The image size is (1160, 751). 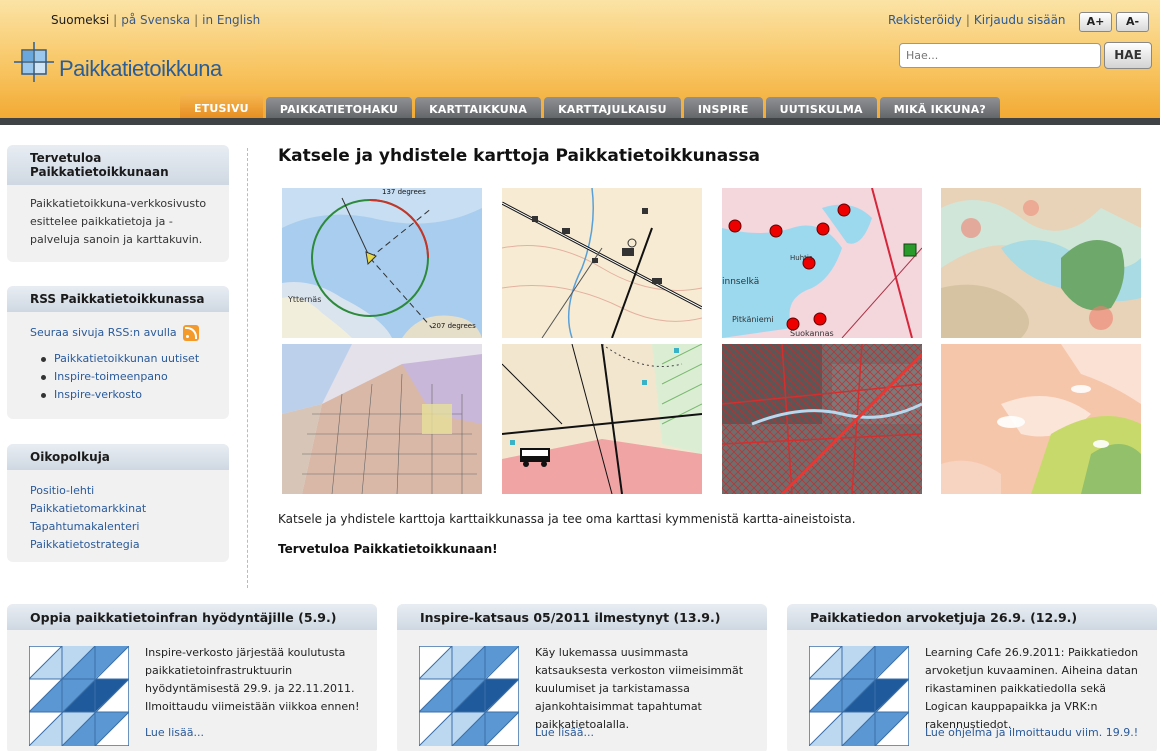 I want to click on map-thumbnail-geology, so click(x=1041, y=419).